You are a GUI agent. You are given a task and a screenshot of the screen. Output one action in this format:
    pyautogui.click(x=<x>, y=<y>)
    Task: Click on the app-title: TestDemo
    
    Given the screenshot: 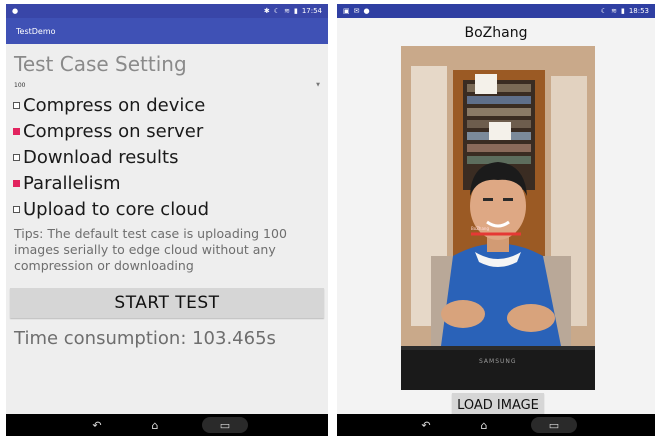 What is the action you would take?
    pyautogui.click(x=36, y=31)
    